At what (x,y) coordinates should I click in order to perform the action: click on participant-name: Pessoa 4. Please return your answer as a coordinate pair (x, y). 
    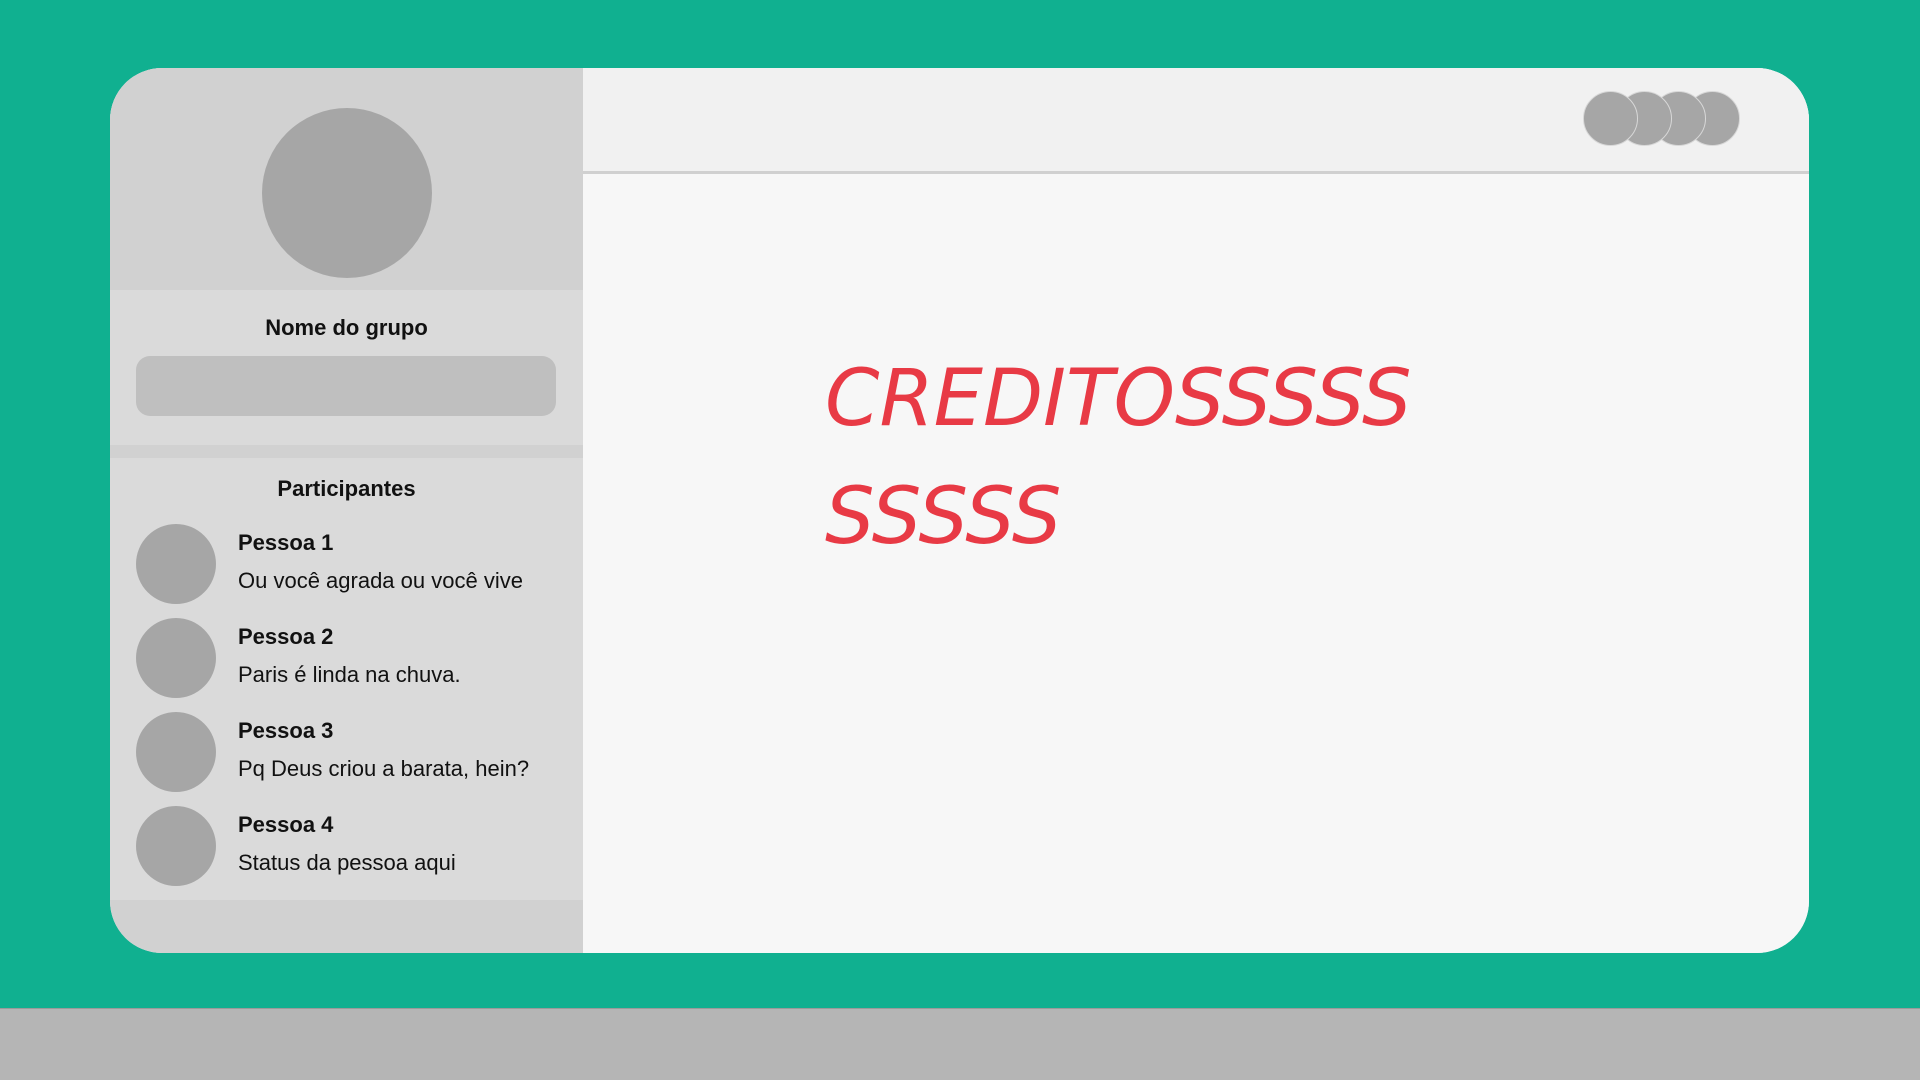
    Looking at the image, I should click on (286, 824).